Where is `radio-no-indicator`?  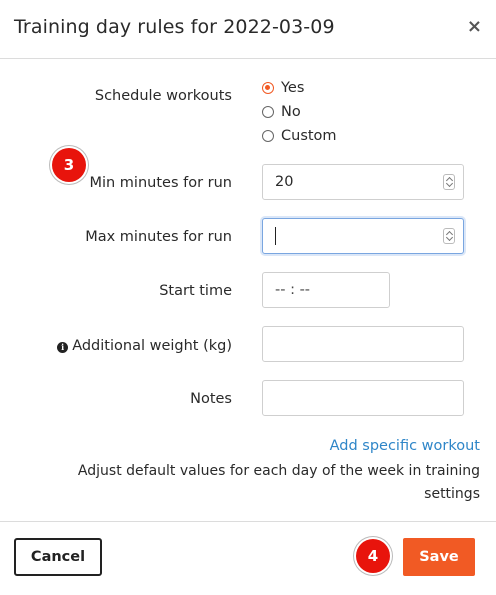 radio-no-indicator is located at coordinates (268, 112).